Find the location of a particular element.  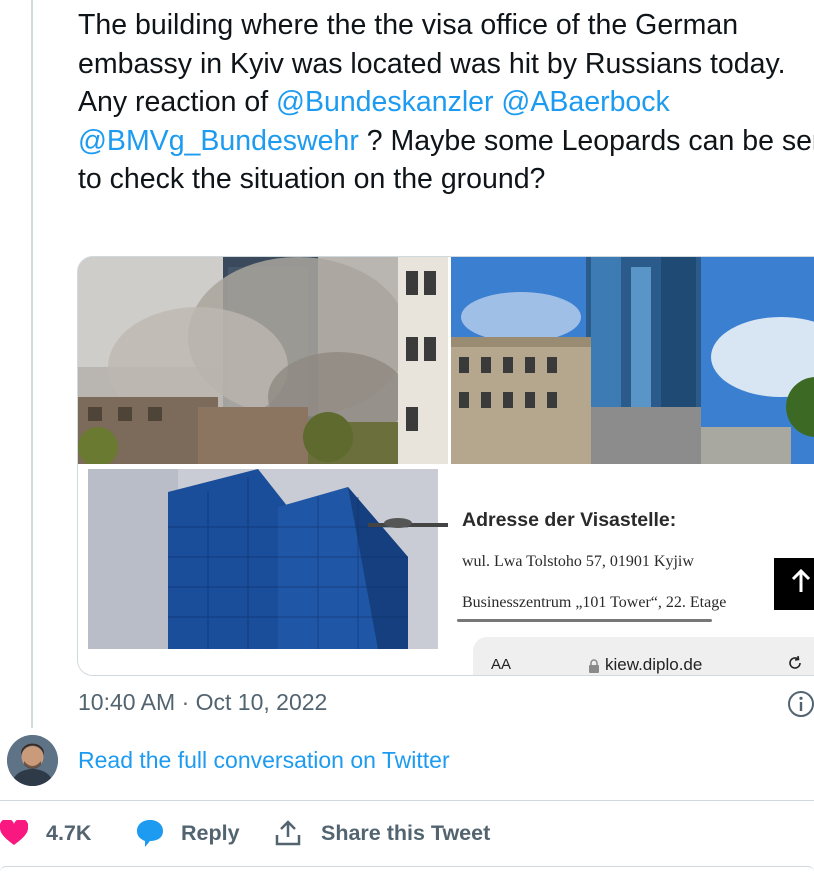

info-icon is located at coordinates (800, 704).